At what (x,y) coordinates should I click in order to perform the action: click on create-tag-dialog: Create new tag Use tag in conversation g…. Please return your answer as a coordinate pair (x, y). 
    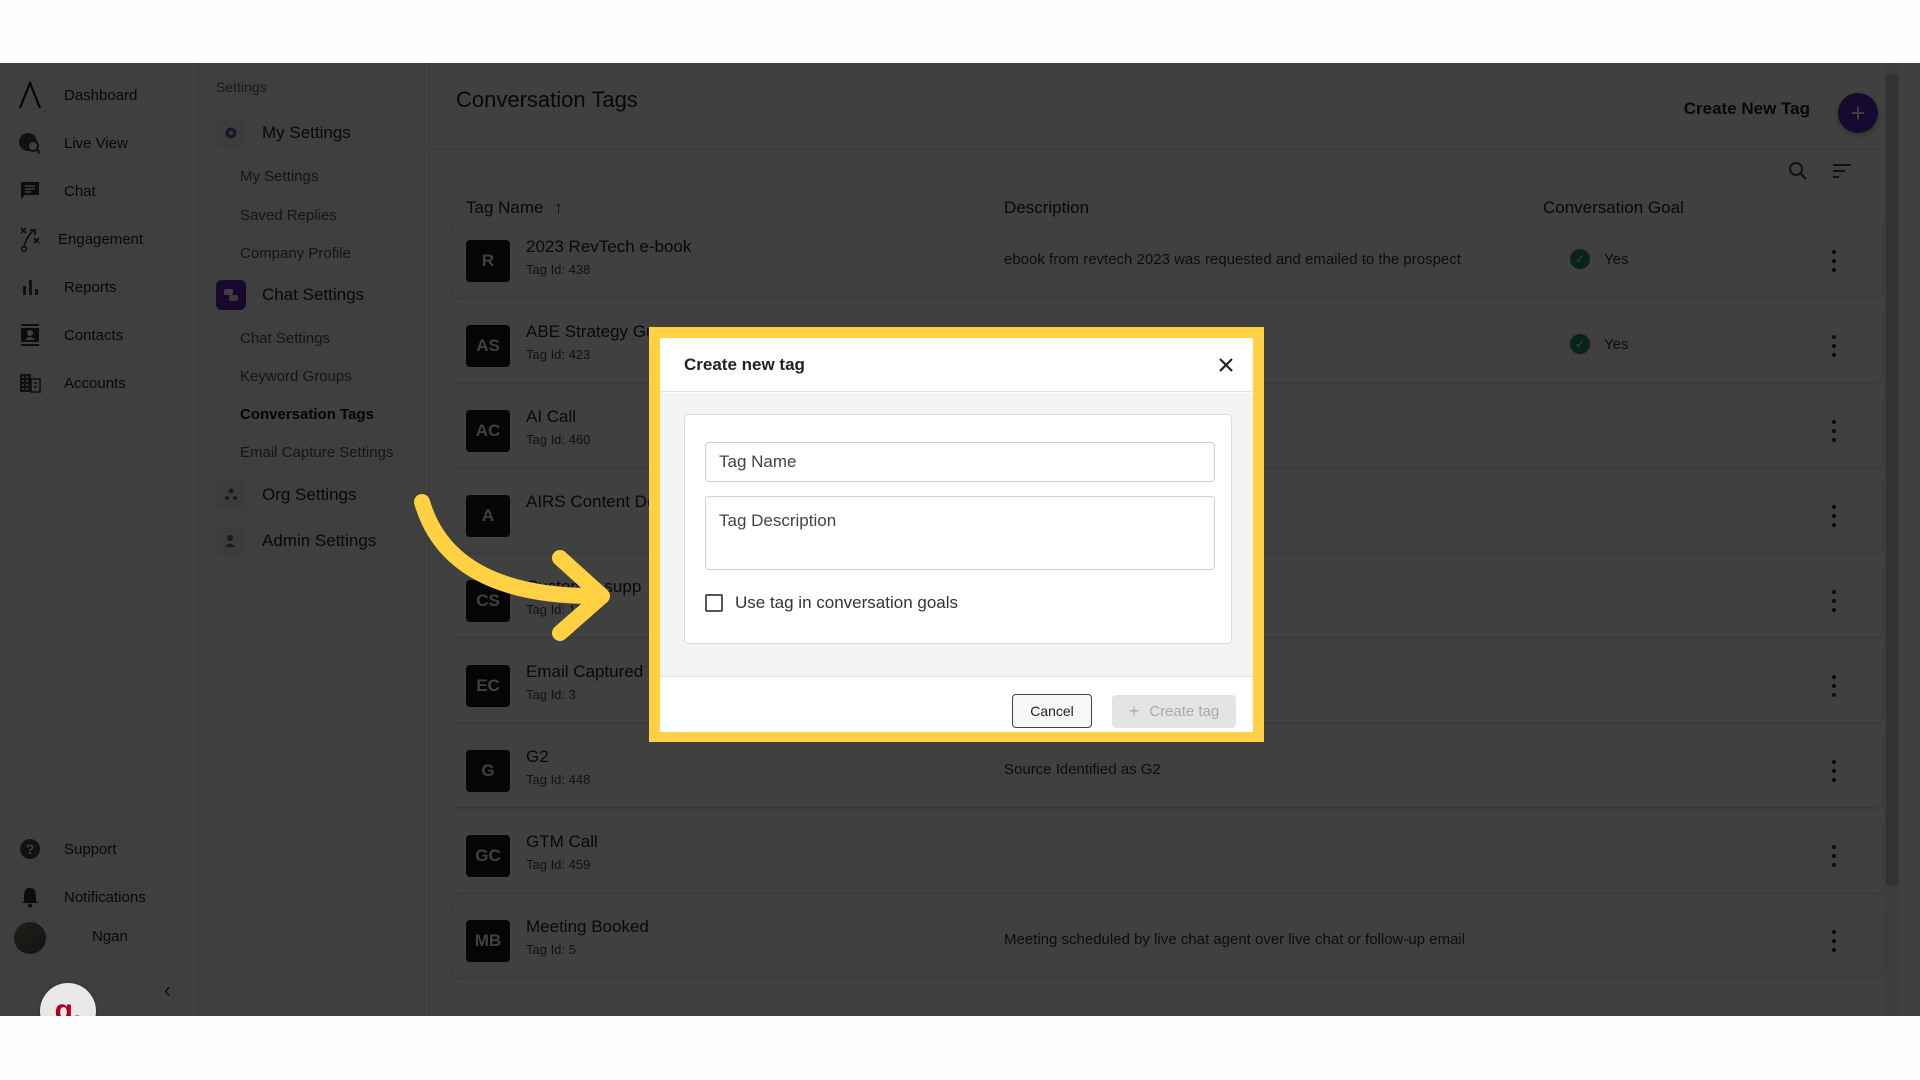
    Looking at the image, I should click on (956, 535).